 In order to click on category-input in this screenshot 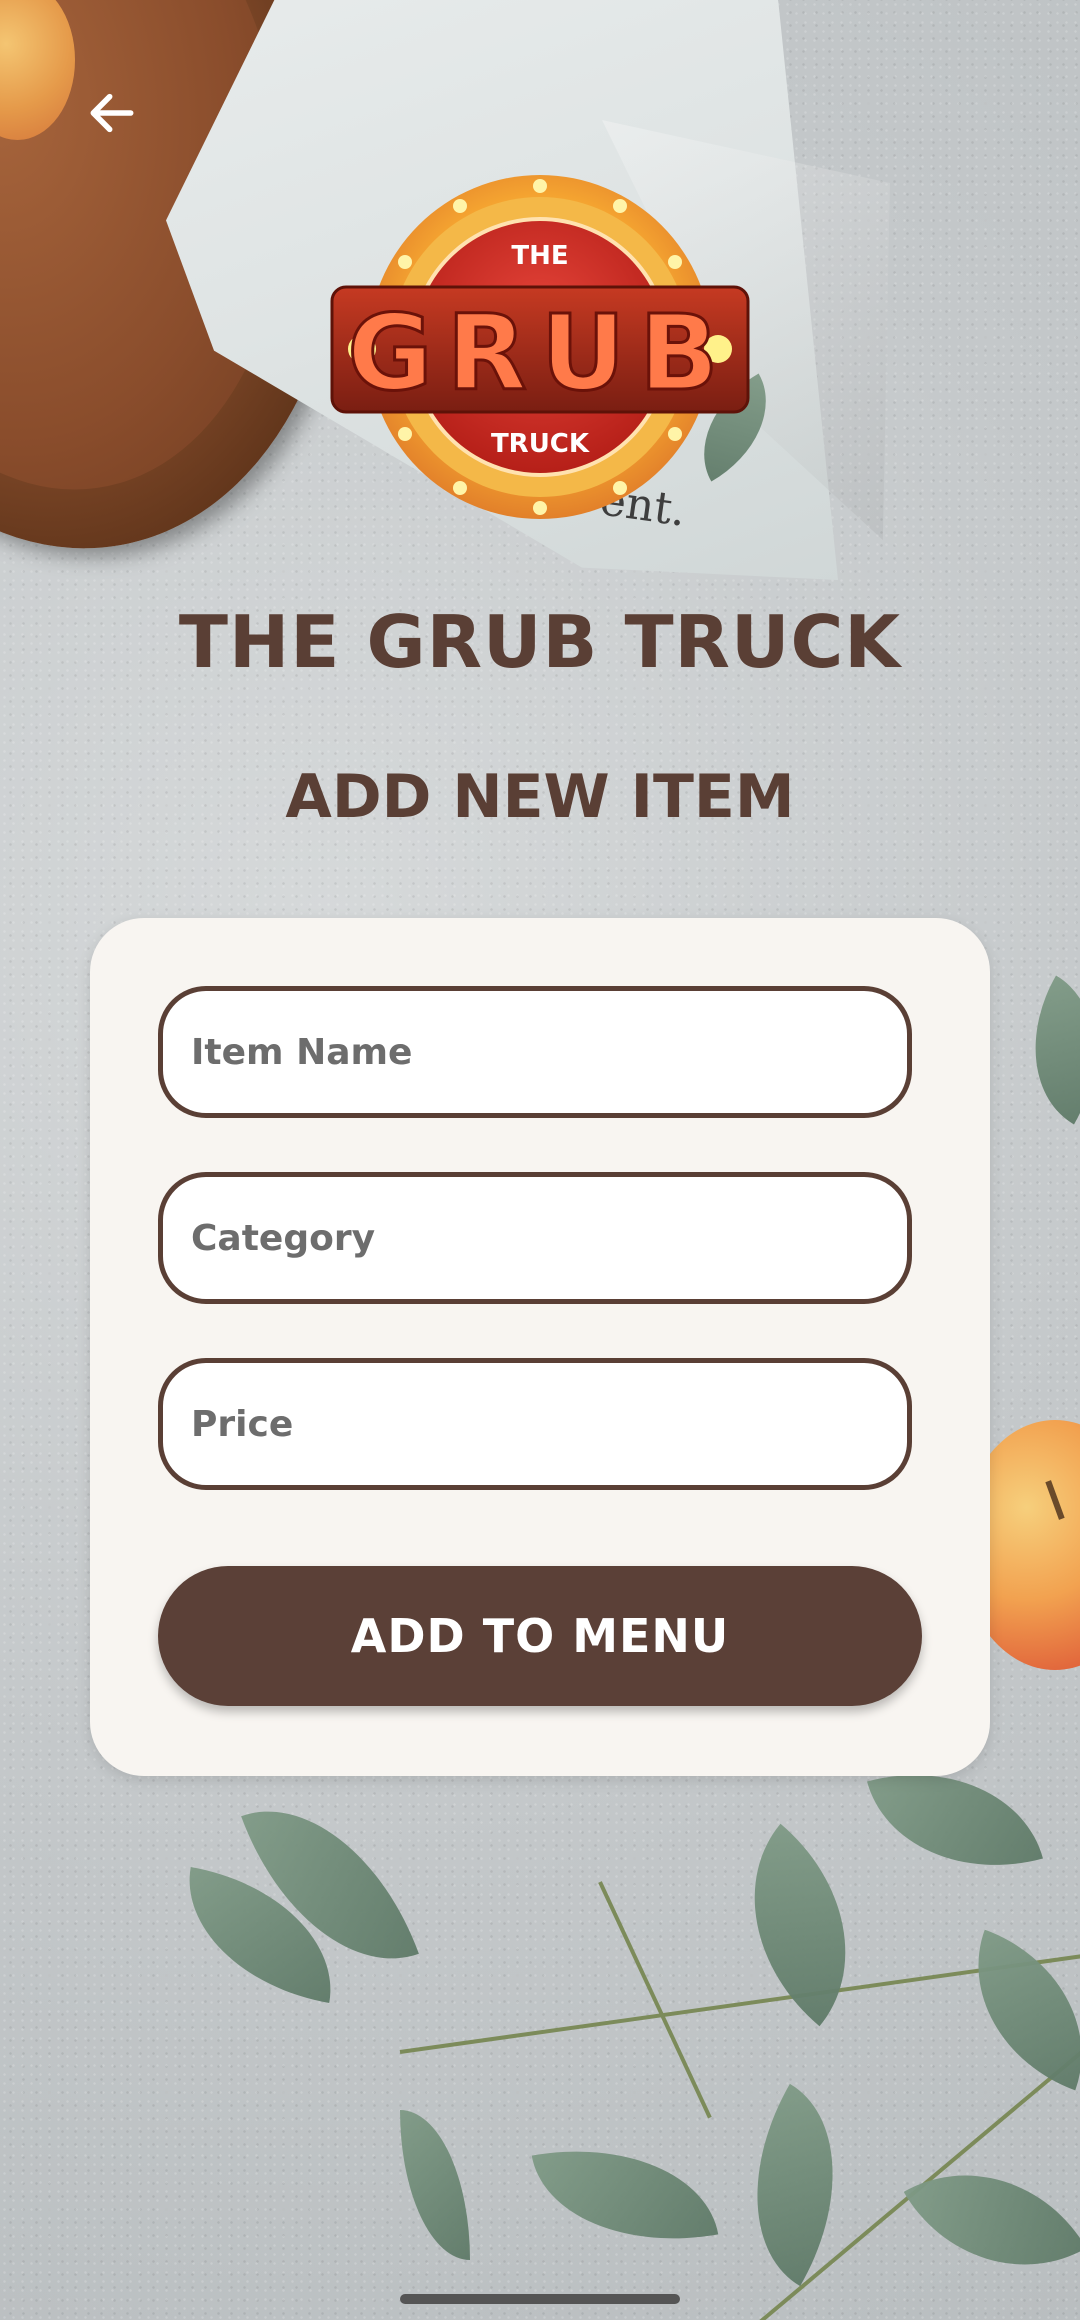, I will do `click(535, 1238)`.